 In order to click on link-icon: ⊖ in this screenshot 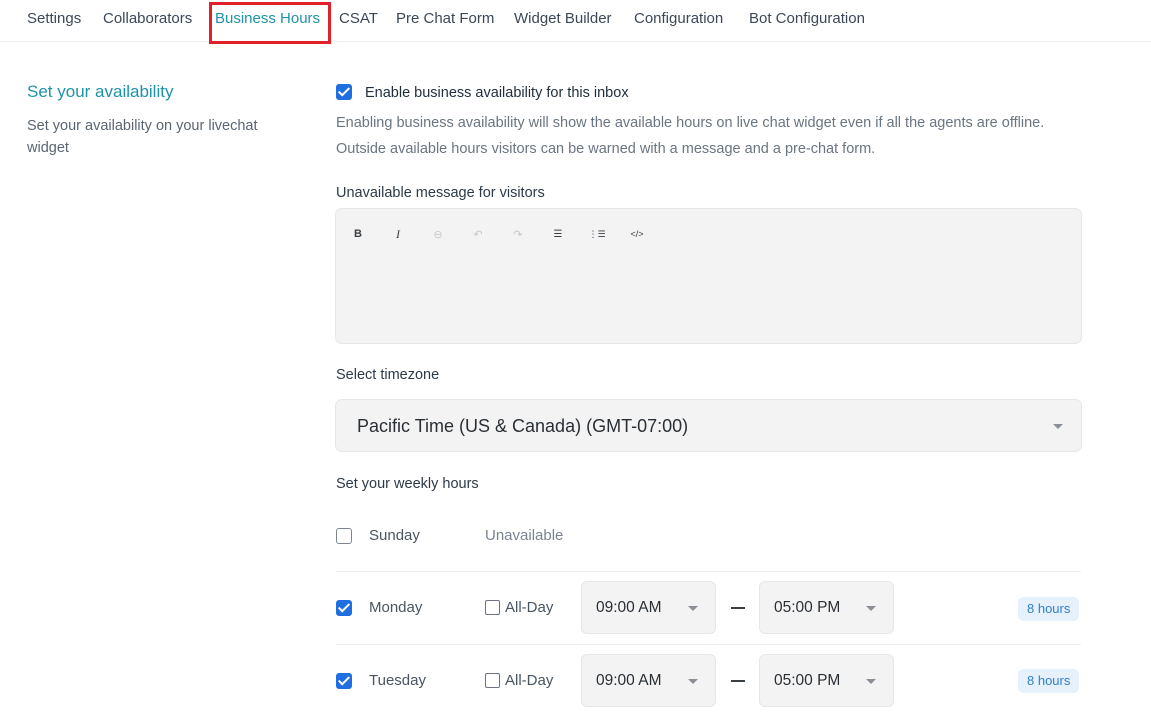, I will do `click(438, 234)`.